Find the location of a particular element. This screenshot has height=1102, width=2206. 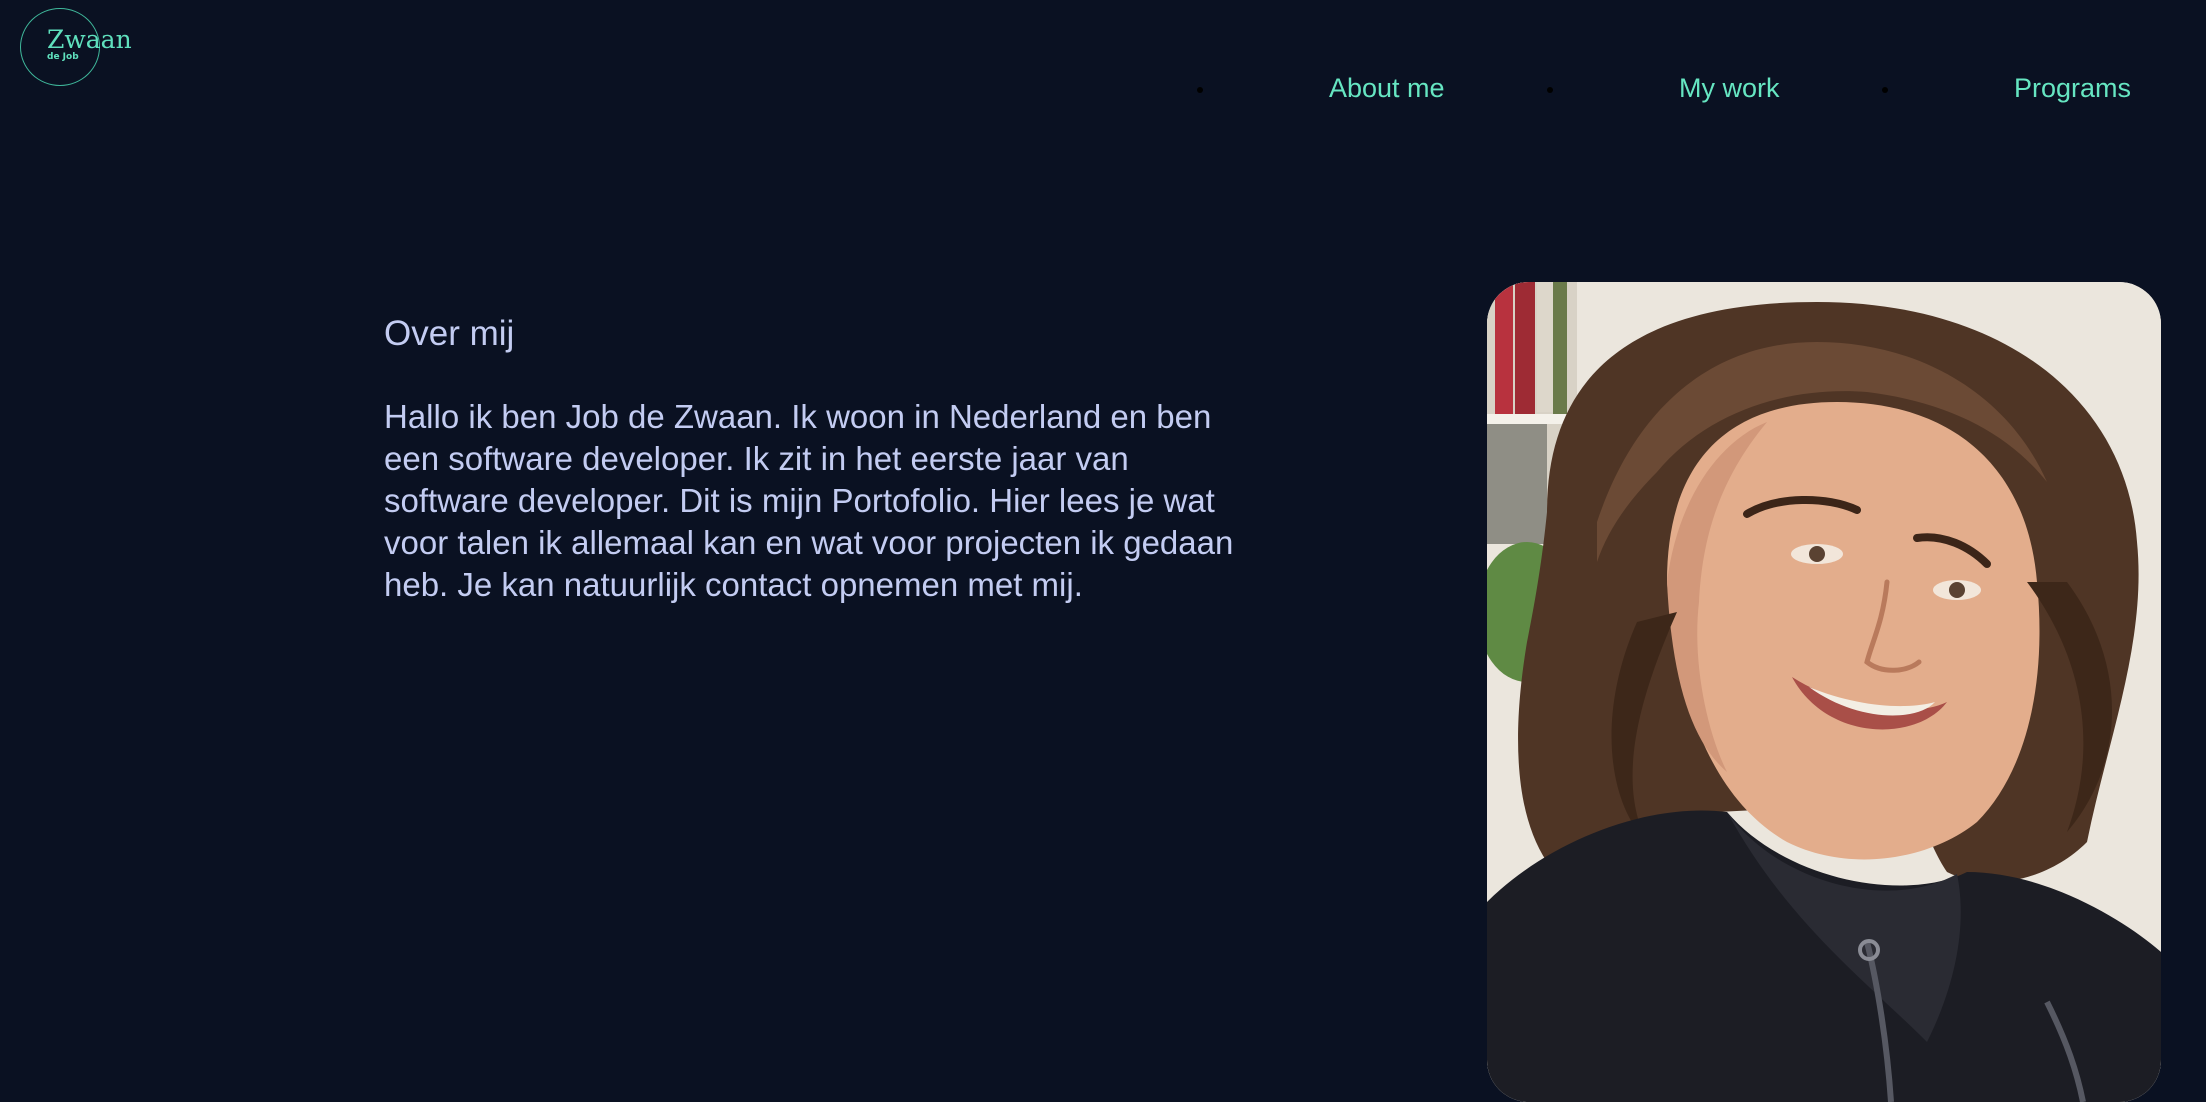

logo-main-text: Zwaan is located at coordinates (89, 39).